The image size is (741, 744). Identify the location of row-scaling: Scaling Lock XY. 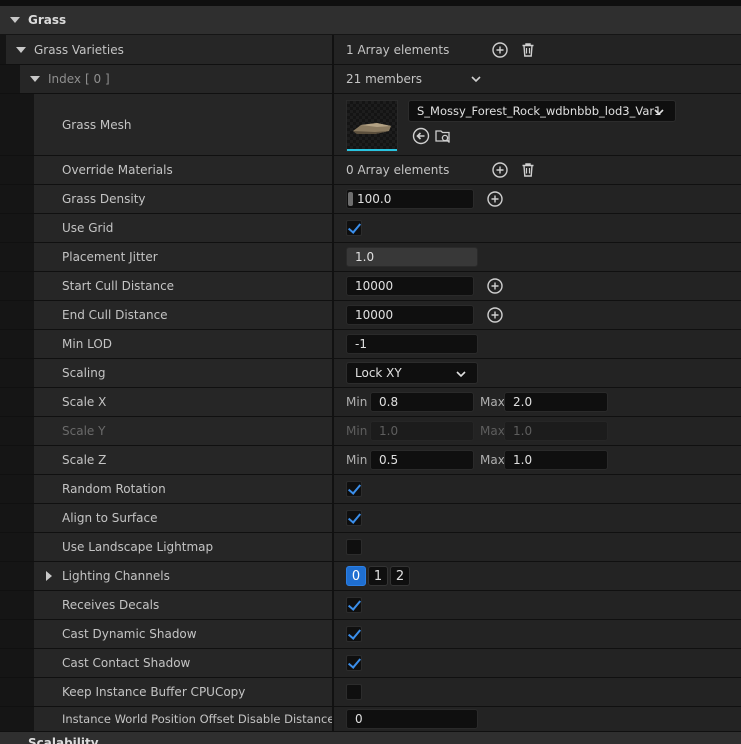
(370, 373).